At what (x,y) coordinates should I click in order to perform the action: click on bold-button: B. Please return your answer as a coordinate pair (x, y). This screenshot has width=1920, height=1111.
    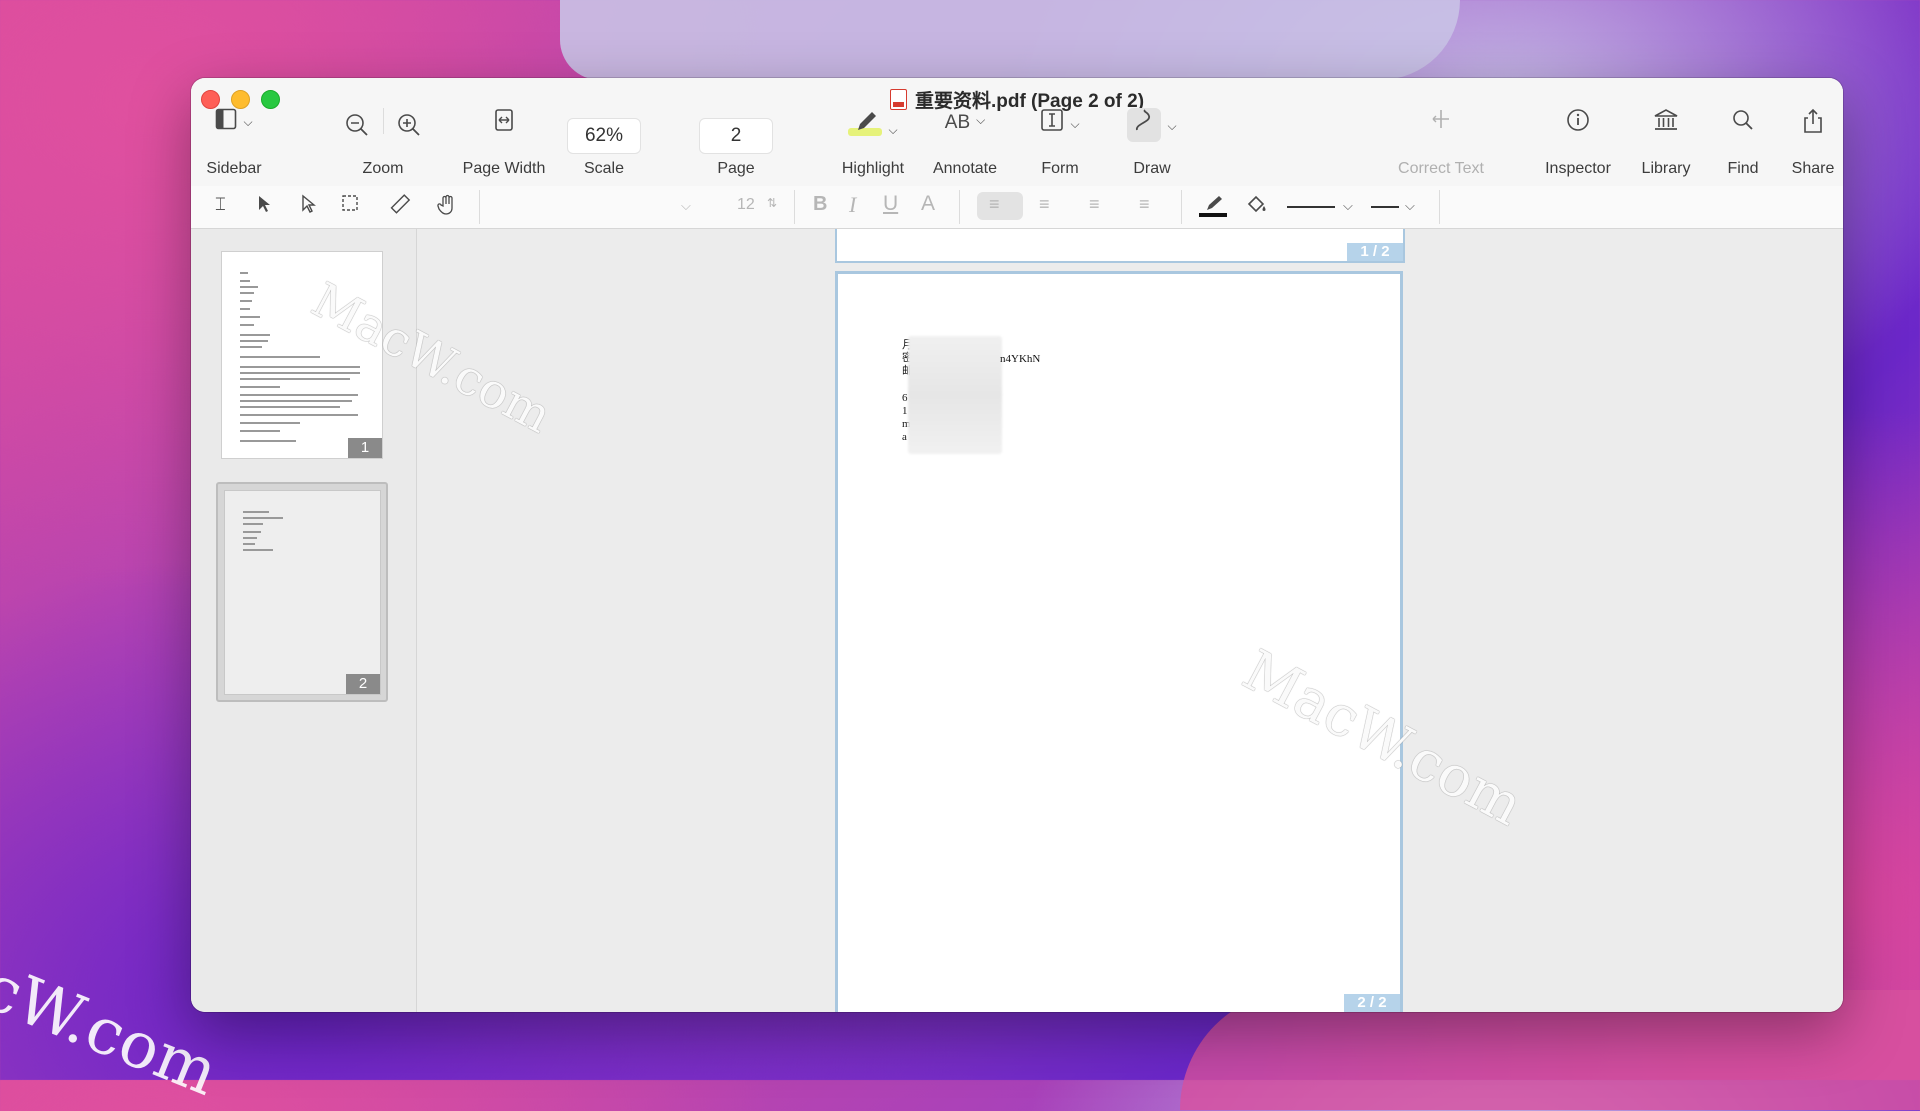
    Looking at the image, I should click on (820, 204).